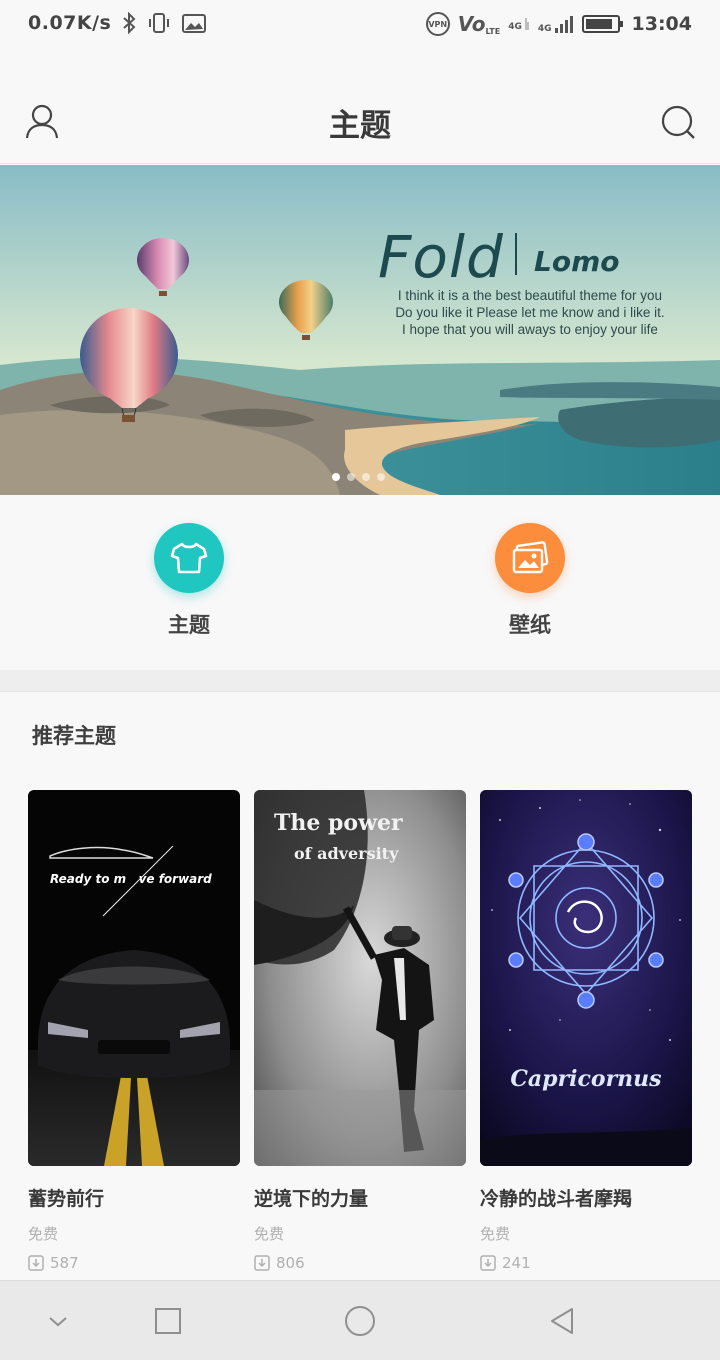 This screenshot has width=720, height=1360. I want to click on square-icon, so click(168, 1321).